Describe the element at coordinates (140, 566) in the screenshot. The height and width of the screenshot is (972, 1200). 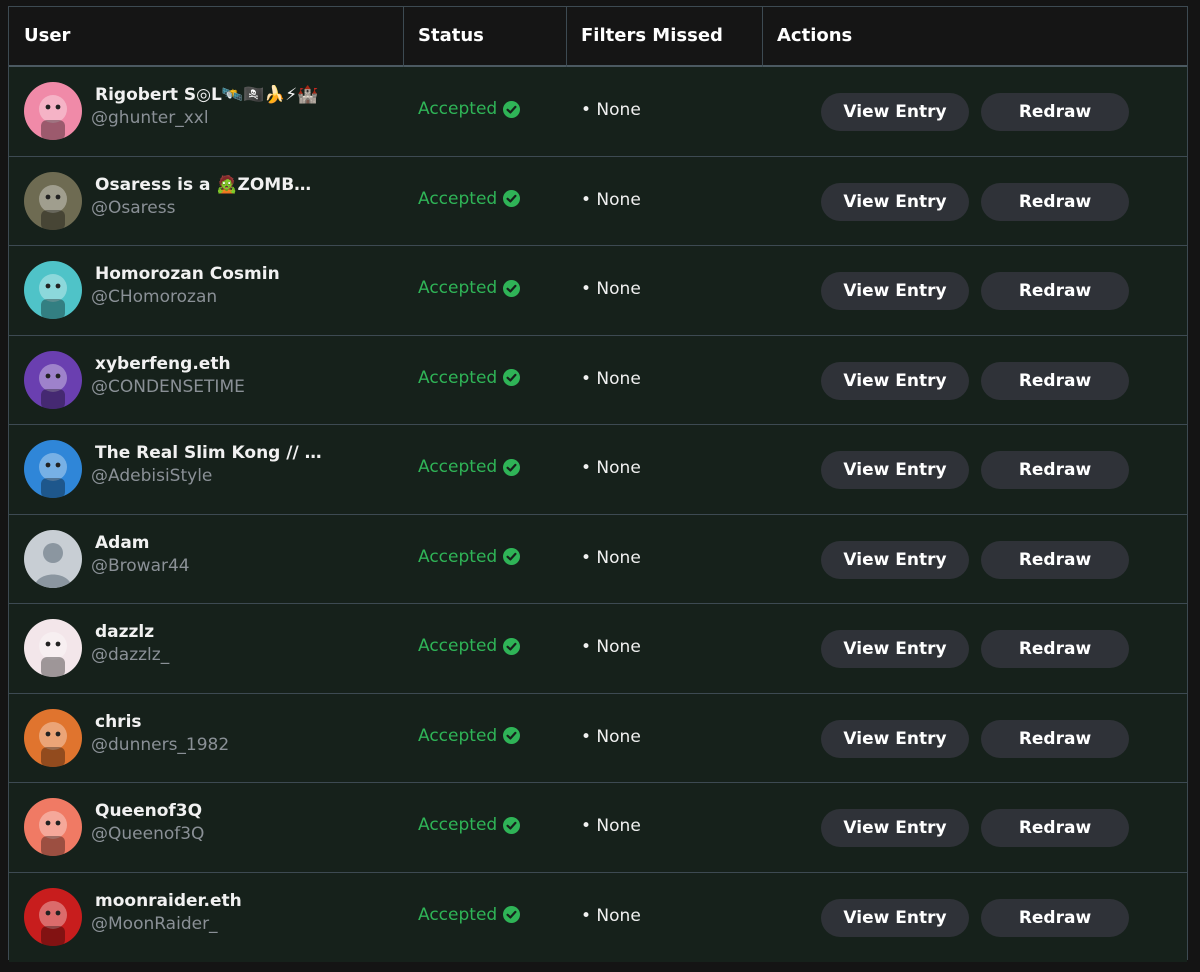
I see `user-handle: @Browar44` at that location.